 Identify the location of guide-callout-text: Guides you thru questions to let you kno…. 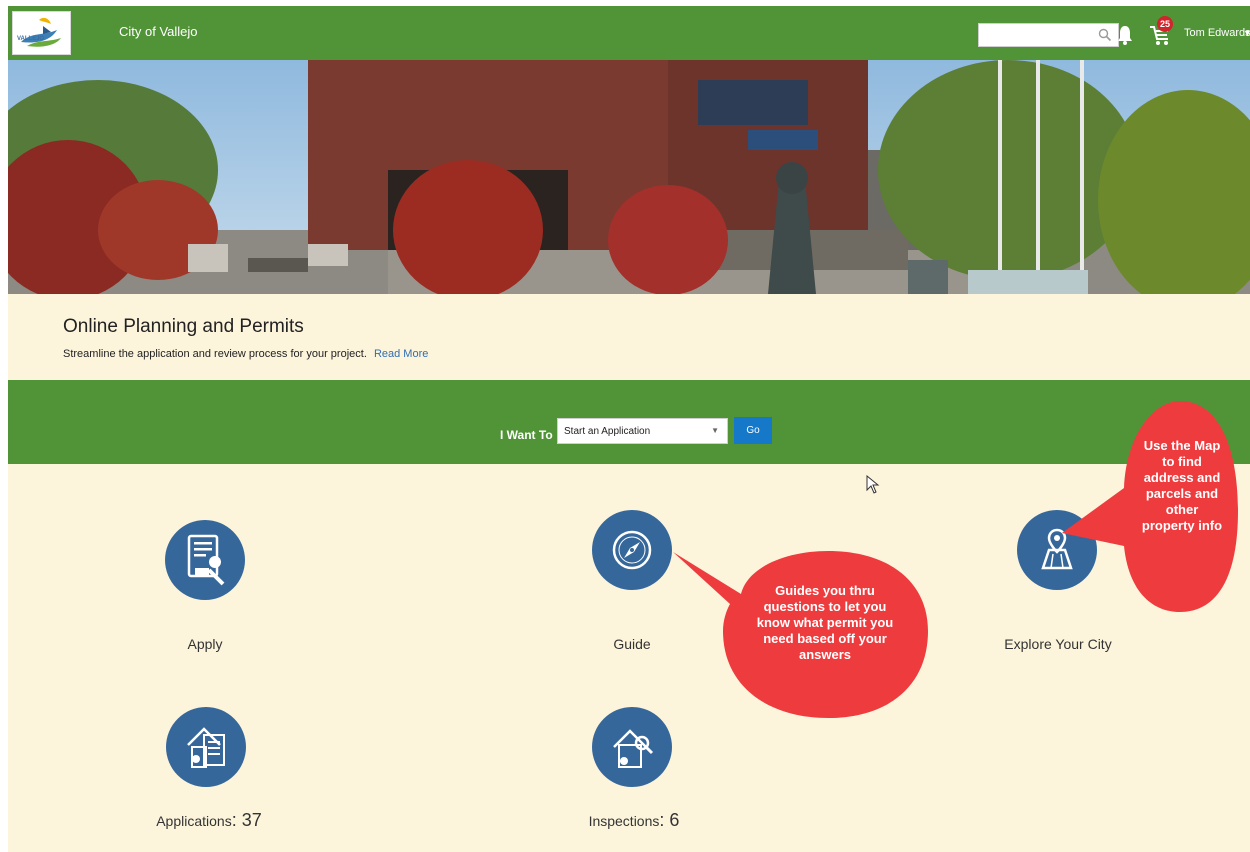
(825, 622).